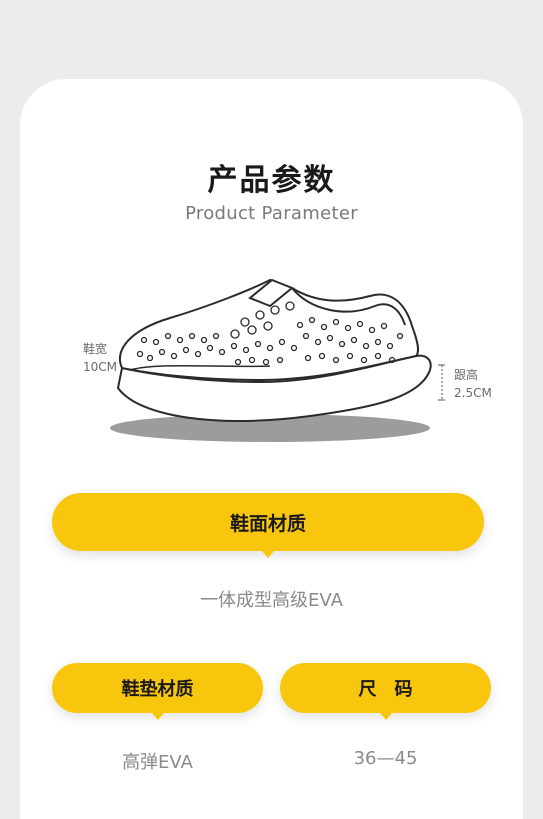 The height and width of the screenshot is (819, 543). What do you see at coordinates (473, 393) in the screenshot?
I see `heel-height-value: 2.5CM` at bounding box center [473, 393].